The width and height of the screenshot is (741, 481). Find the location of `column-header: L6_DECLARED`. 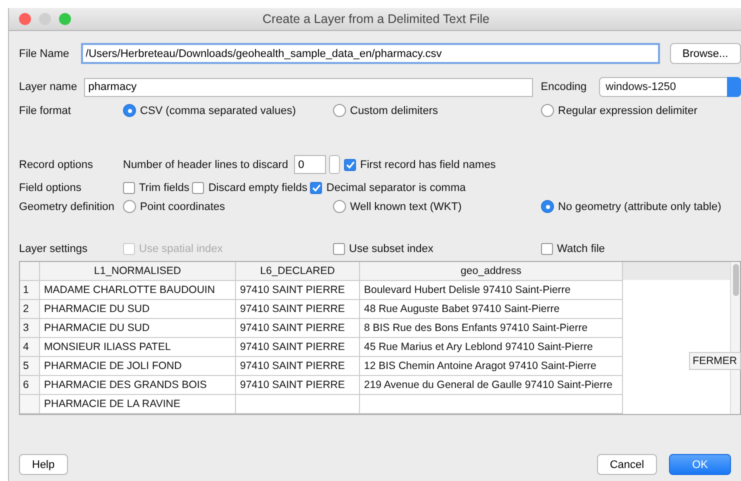

column-header: L6_DECLARED is located at coordinates (298, 271).